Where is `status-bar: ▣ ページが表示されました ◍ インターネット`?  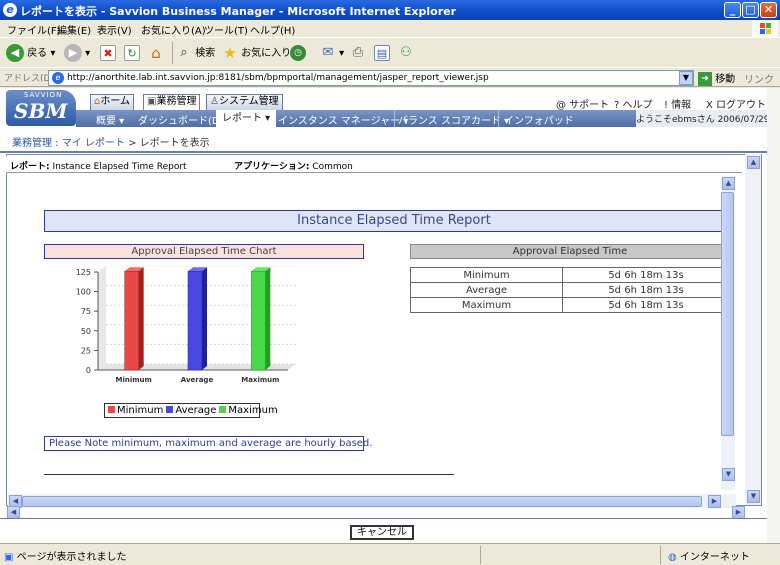 status-bar: ▣ ページが表示されました ◍ インターネット is located at coordinates (390, 554).